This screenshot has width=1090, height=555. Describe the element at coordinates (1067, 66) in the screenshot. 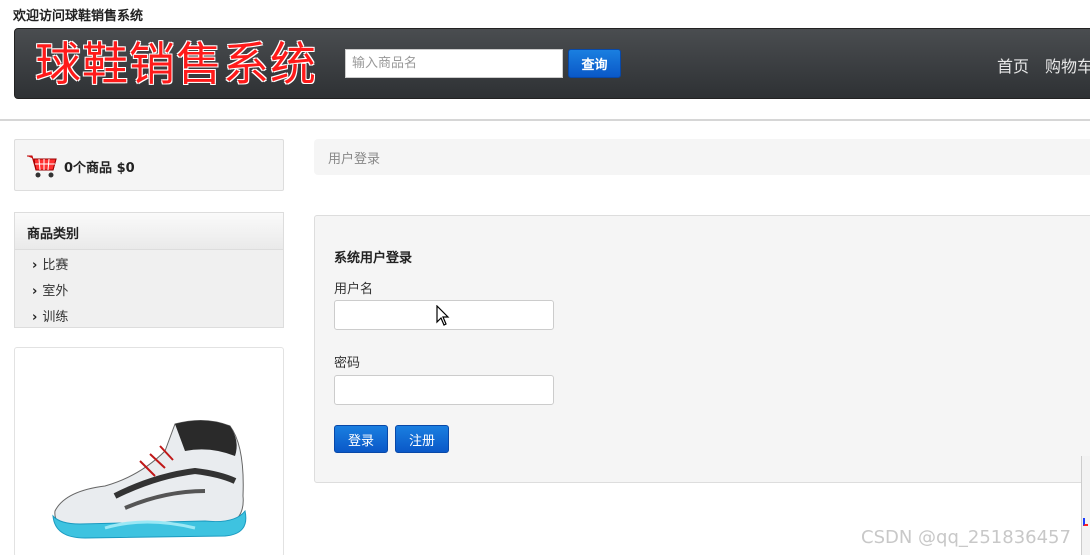

I see `nav-cart-link: 购物车` at that location.